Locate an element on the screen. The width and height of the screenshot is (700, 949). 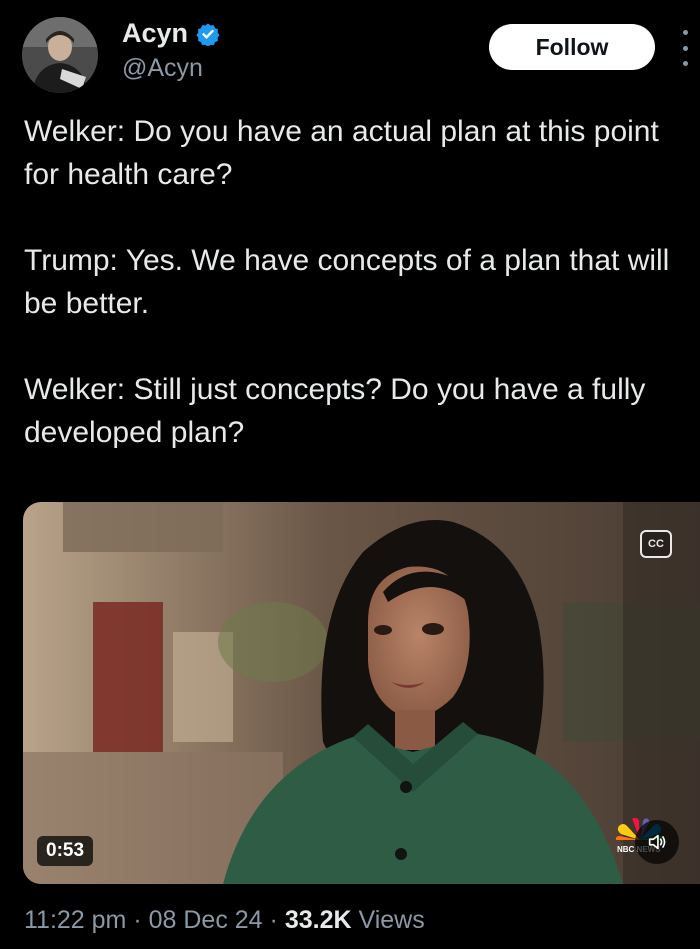
tweet-meta: 11:22 pm · 08 Dec 24 · 33.2K Views is located at coordinates (224, 920).